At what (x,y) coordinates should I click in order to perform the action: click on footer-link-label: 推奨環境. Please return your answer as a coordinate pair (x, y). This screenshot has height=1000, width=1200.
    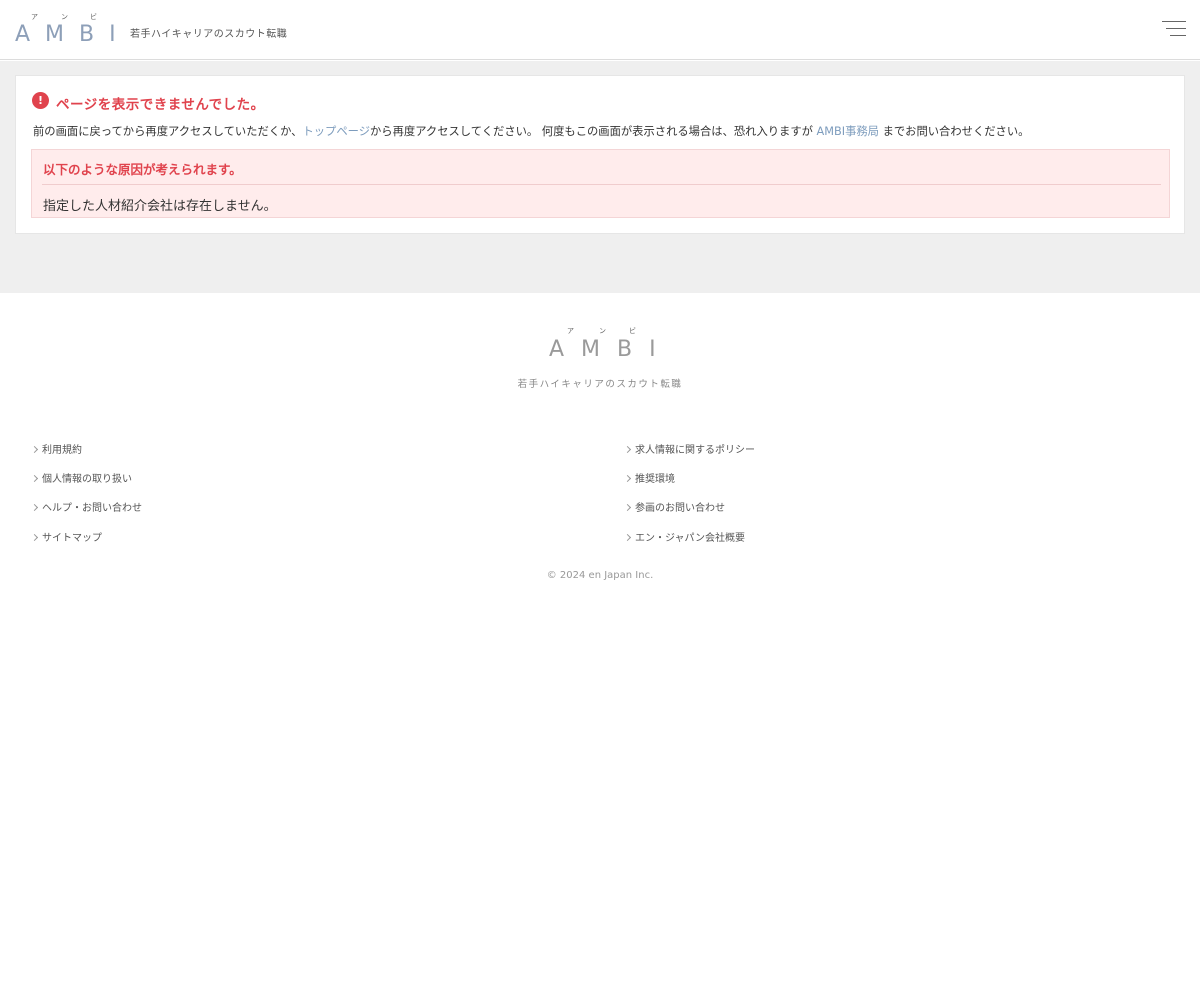
    Looking at the image, I should click on (655, 479).